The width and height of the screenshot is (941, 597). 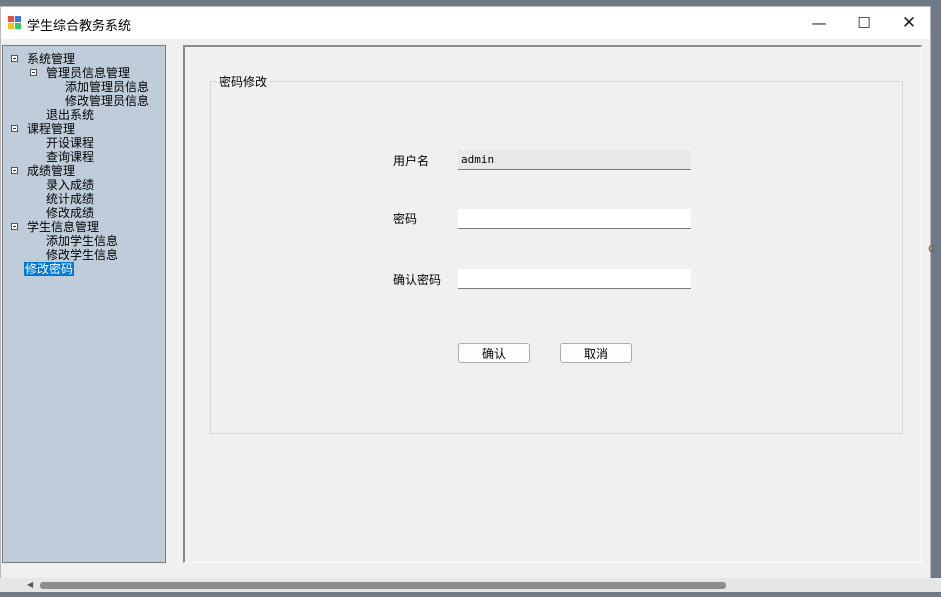 I want to click on title-bar: 学生综合教务系统 — ☐ ✕, so click(x=465, y=23).